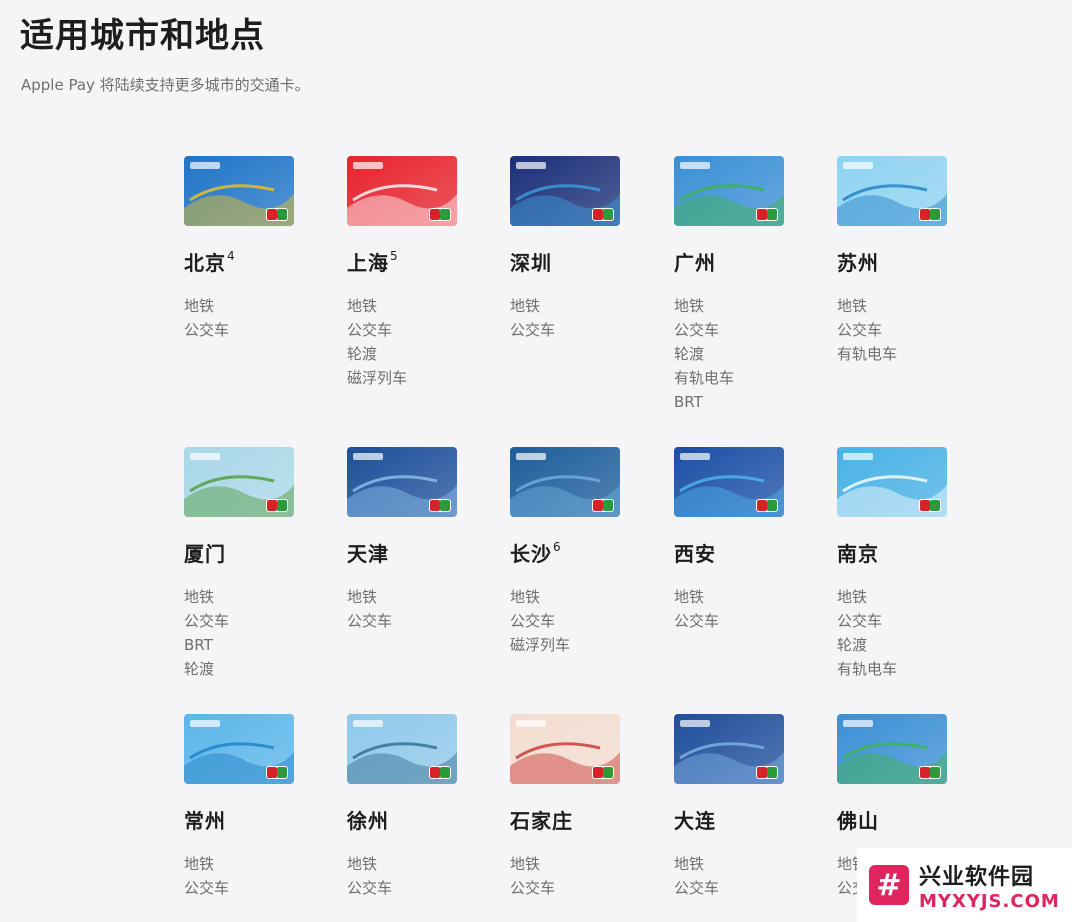 The width and height of the screenshot is (1072, 922). Describe the element at coordinates (729, 191) in the screenshot. I see `guangzhou-card-icon` at that location.